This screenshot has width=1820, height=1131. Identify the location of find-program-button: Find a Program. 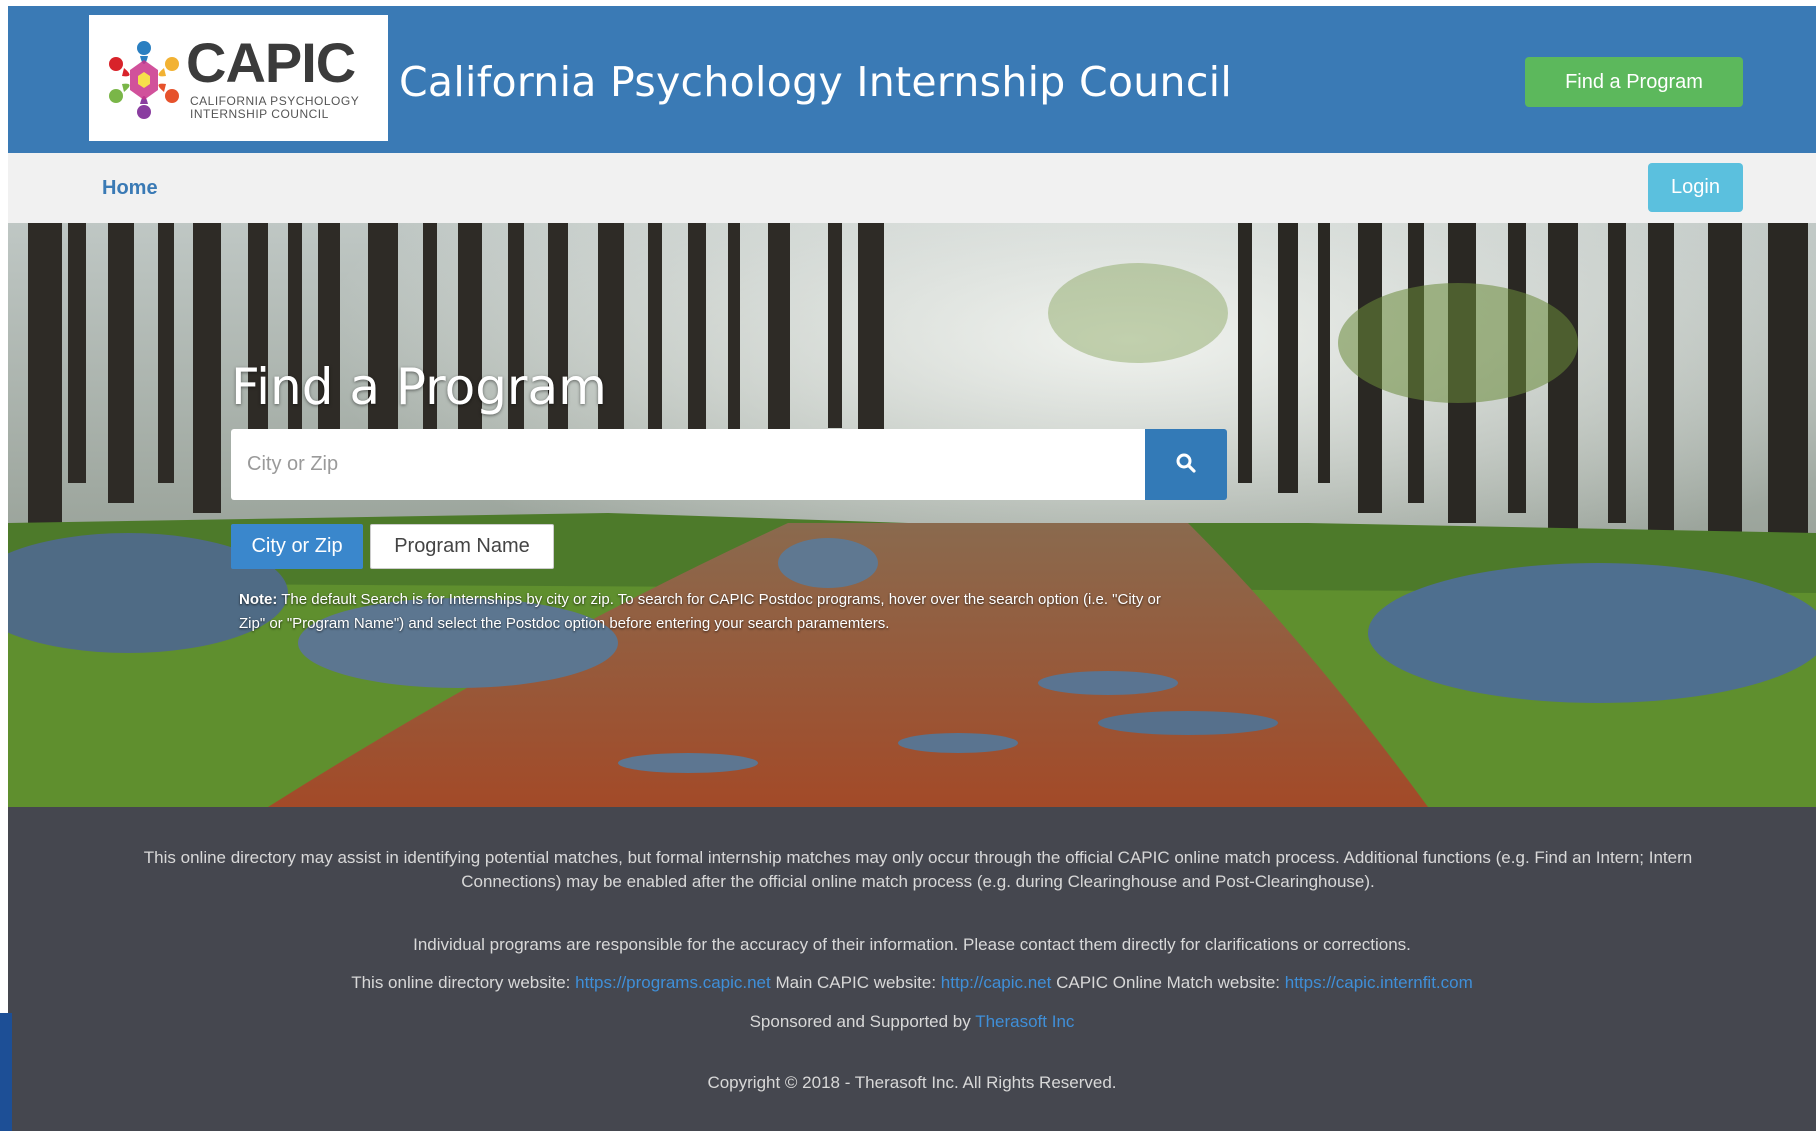
(1634, 82).